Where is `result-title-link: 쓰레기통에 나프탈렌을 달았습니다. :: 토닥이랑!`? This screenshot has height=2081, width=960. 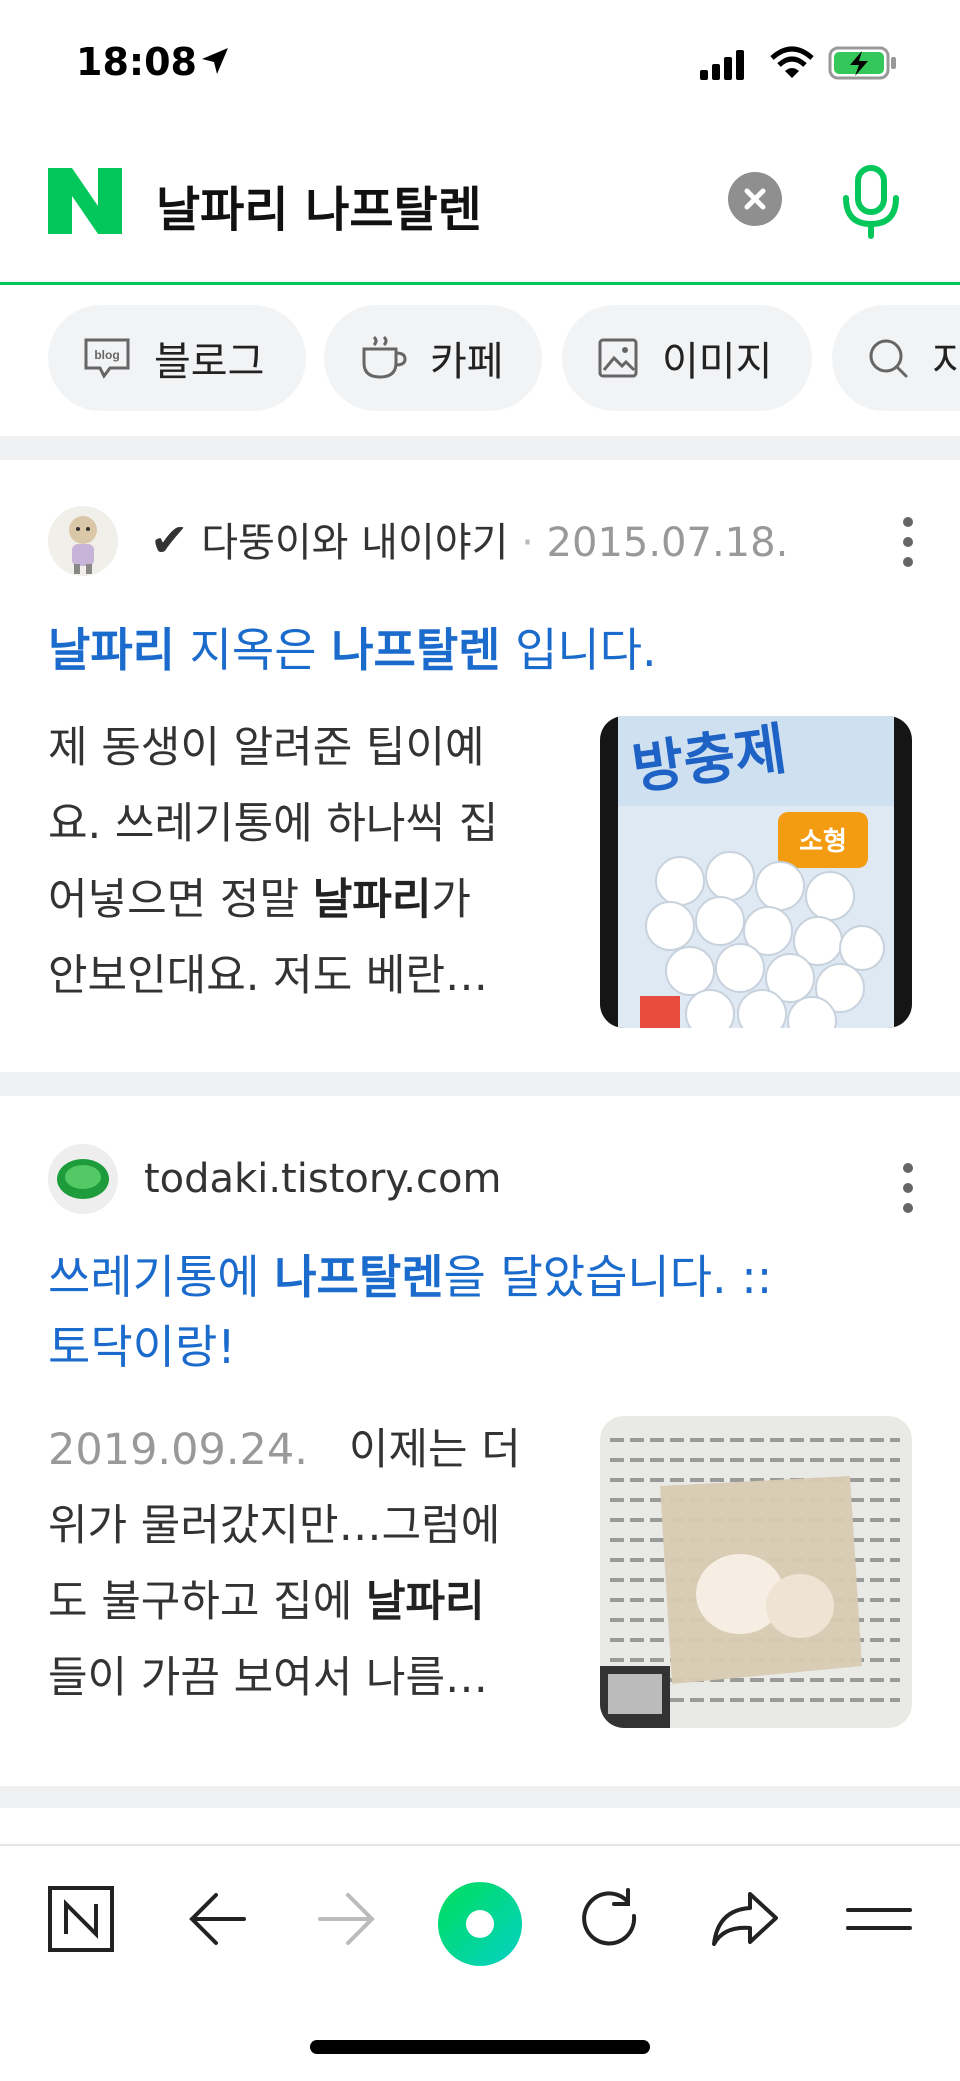 result-title-link: 쓰레기통에 나프탈렌을 달았습니다. :: 토닥이랑! is located at coordinates (463, 1312).